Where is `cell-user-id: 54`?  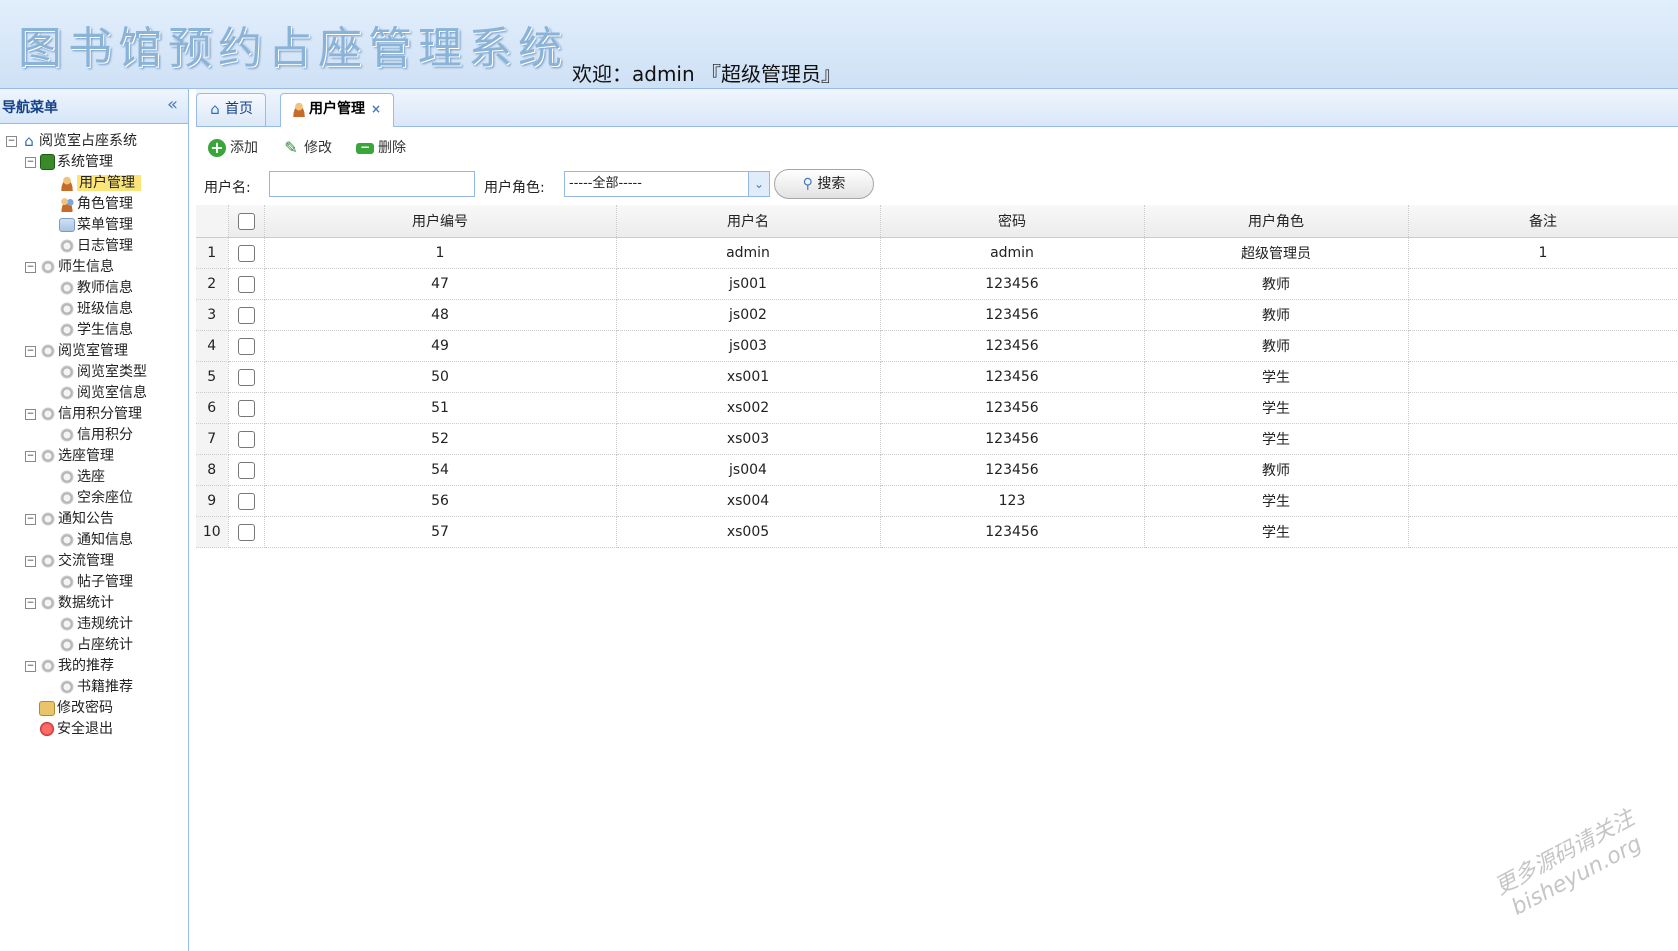
cell-user-id: 54 is located at coordinates (440, 470).